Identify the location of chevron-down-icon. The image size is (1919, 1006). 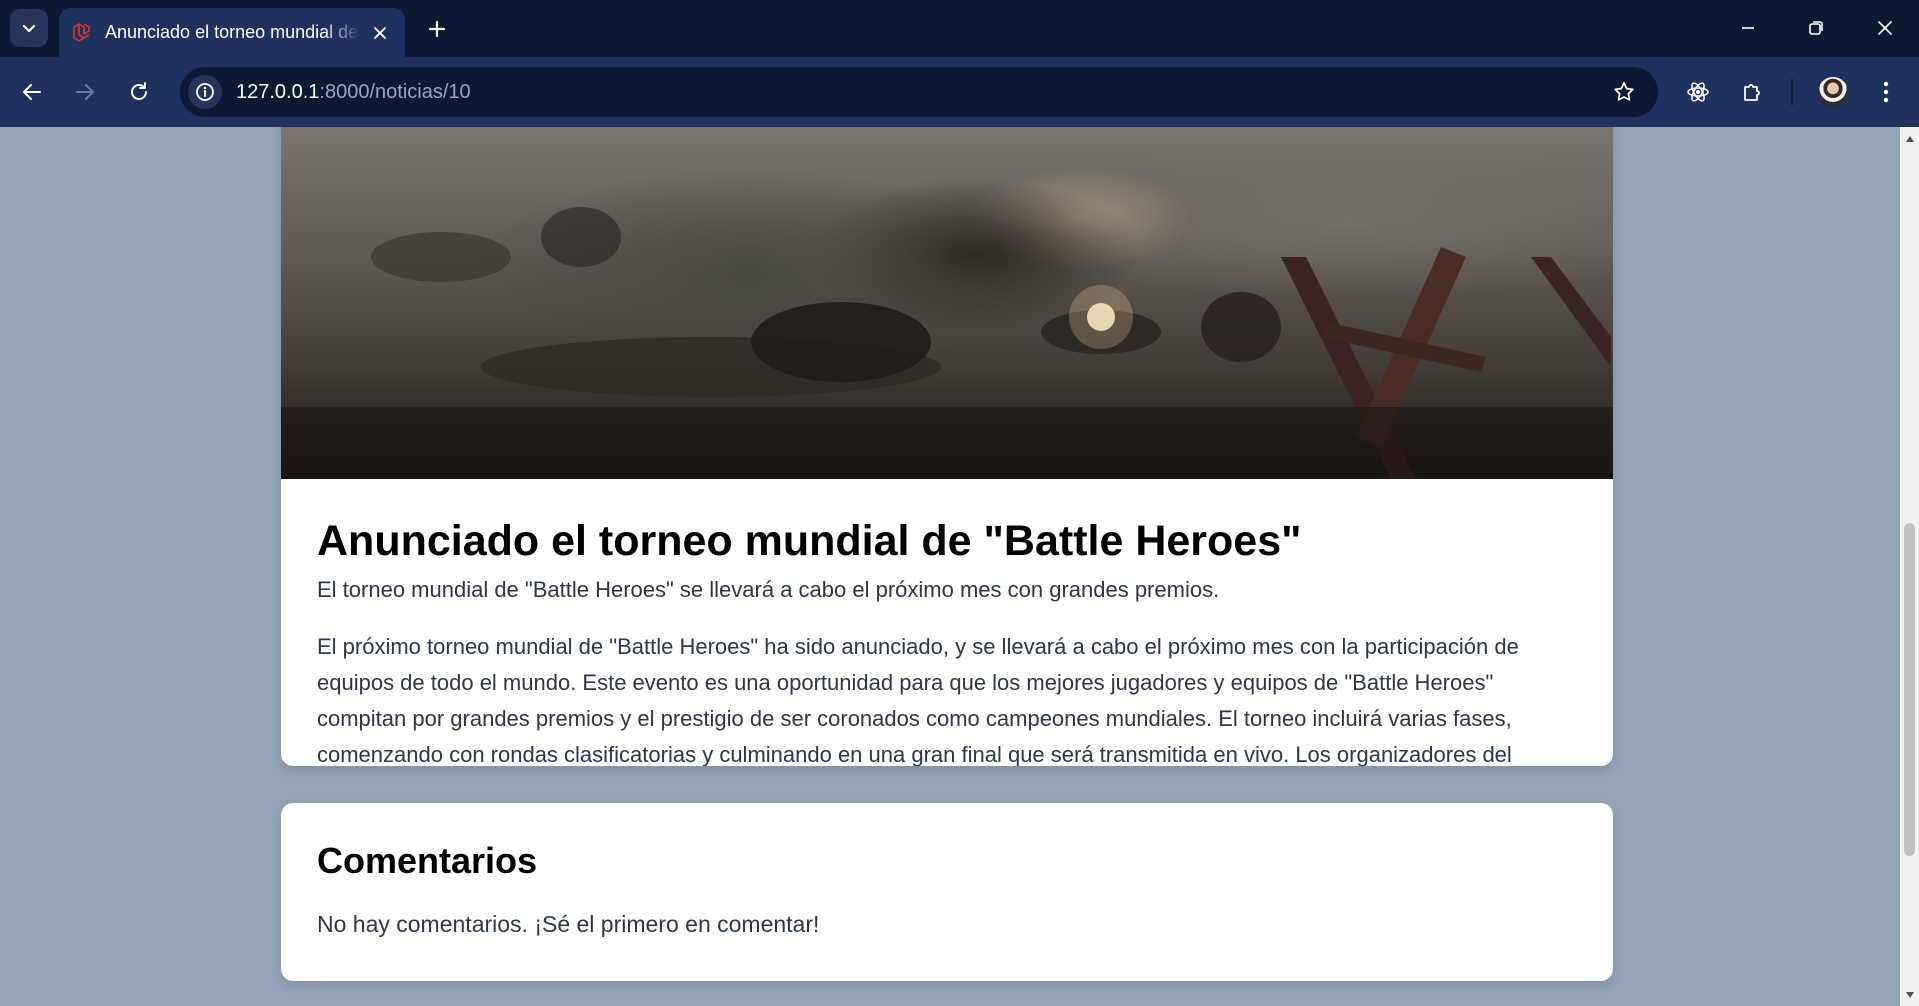
(29, 28).